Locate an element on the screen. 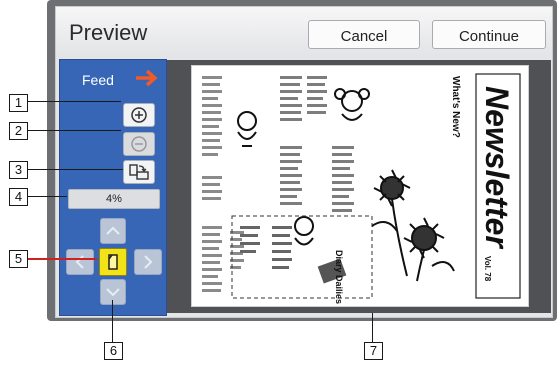 The image size is (557, 365). chevron-down-icon is located at coordinates (113, 292).